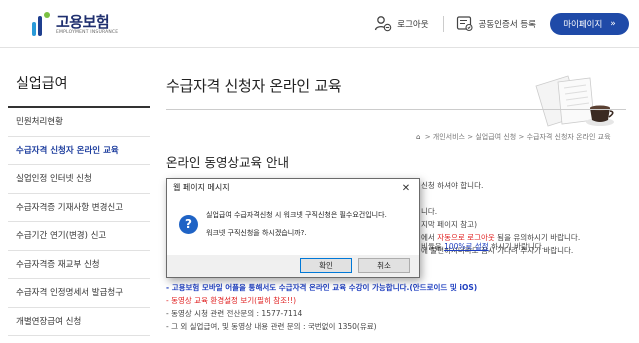 This screenshot has width=639, height=343. I want to click on double-chevron-right-icon: », so click(613, 24).